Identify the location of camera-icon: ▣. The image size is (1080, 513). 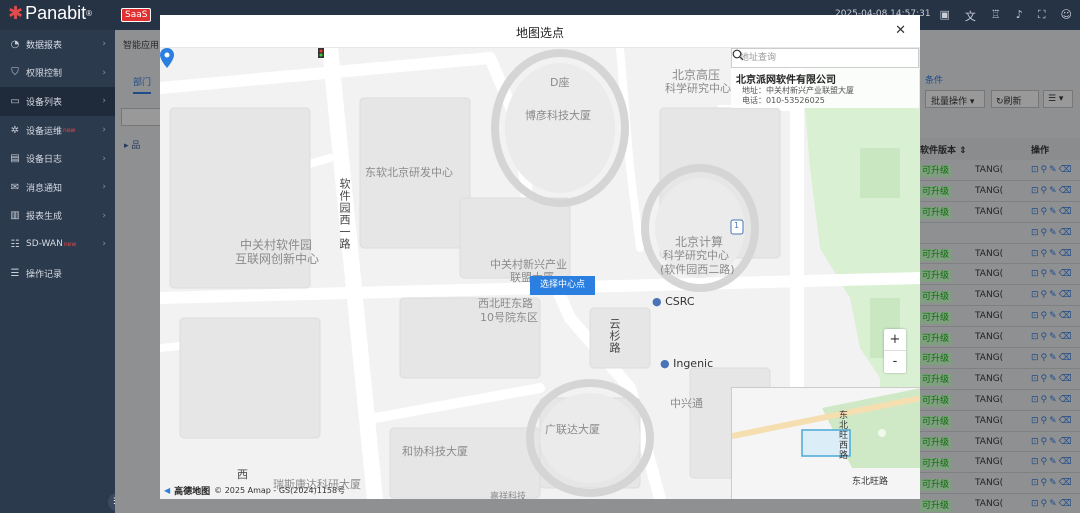
(945, 16).